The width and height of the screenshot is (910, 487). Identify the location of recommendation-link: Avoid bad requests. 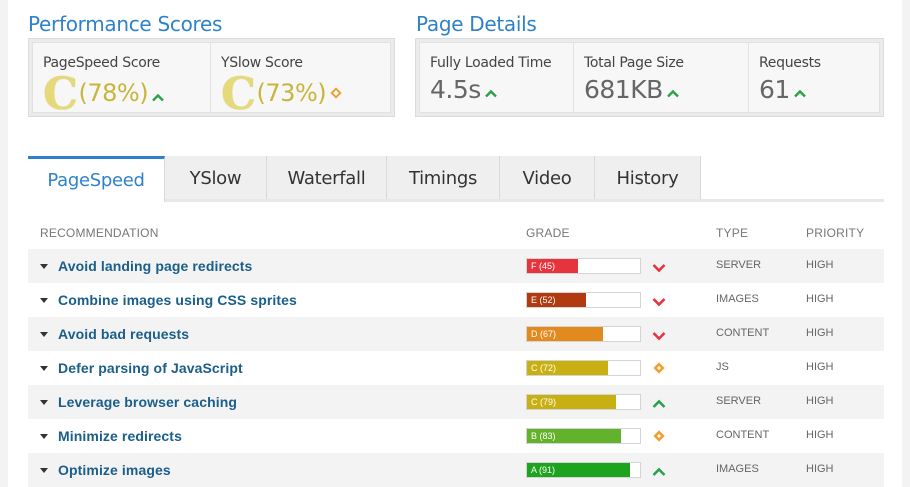
(123, 334).